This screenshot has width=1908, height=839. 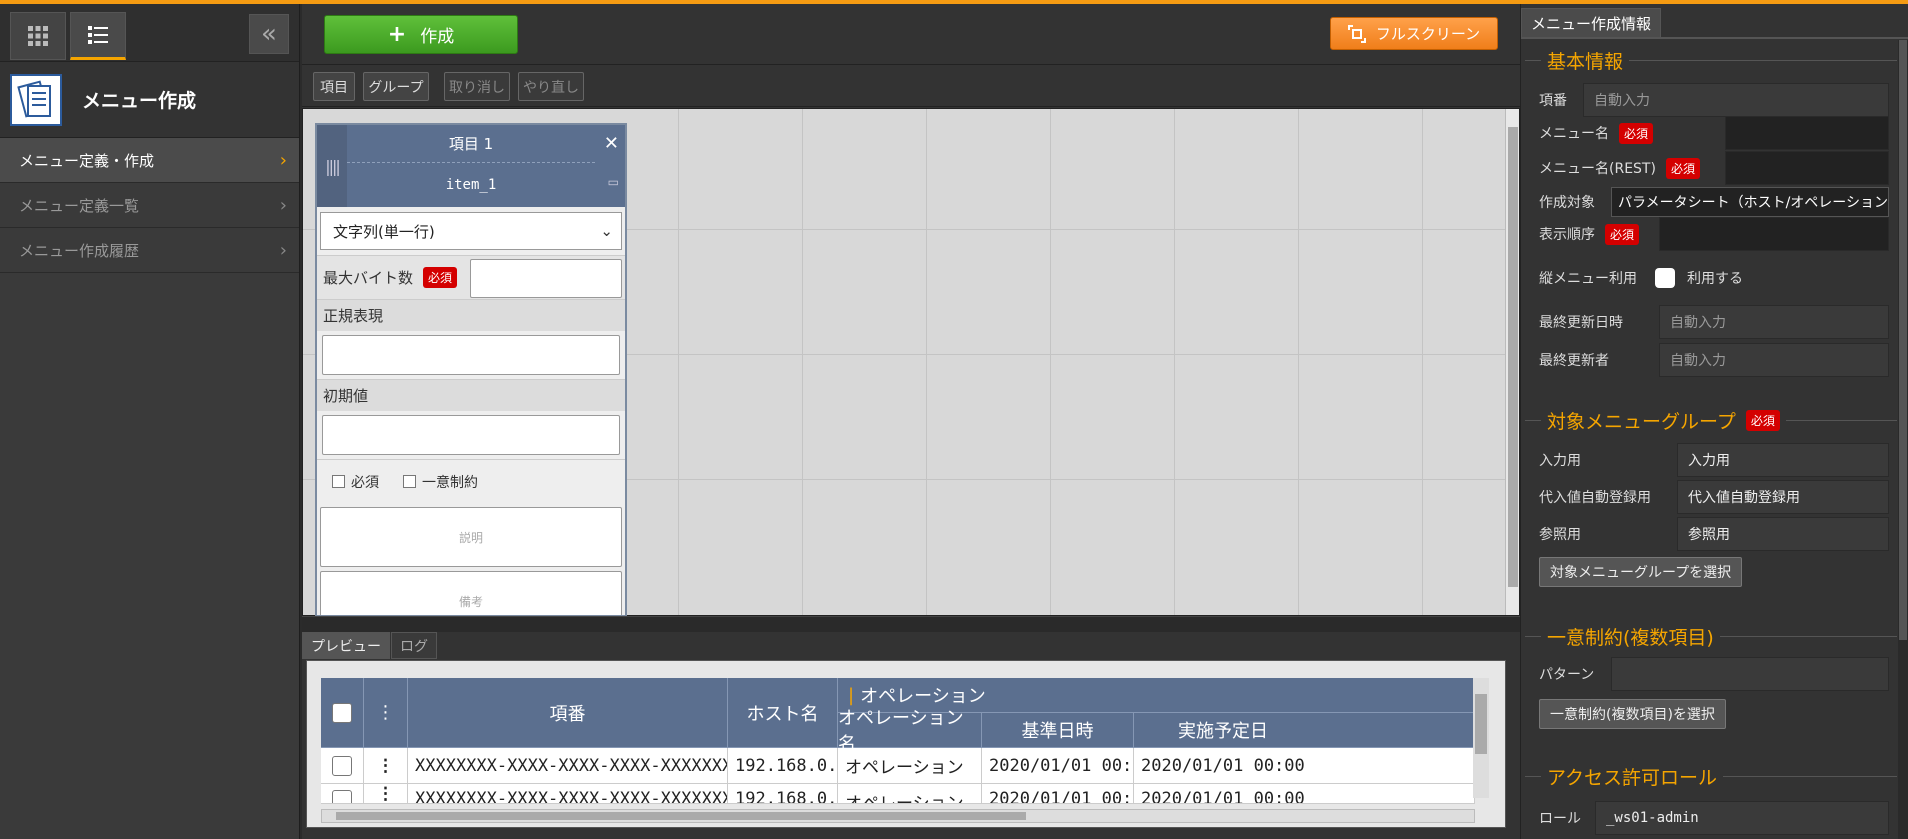 What do you see at coordinates (1574, 134) in the screenshot?
I see `menu-name-label: メニュー名` at bounding box center [1574, 134].